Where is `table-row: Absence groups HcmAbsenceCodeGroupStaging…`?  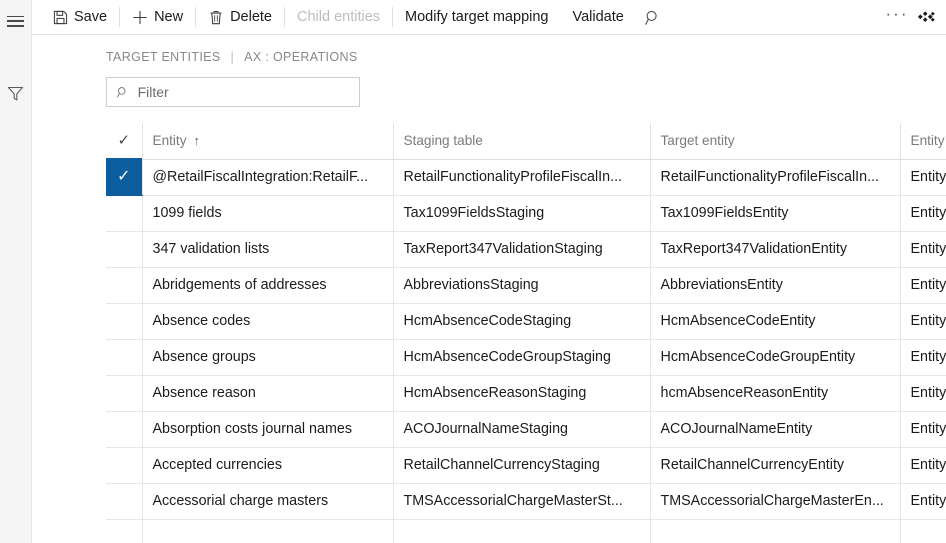
table-row: Absence groups HcmAbsenceCodeGroupStaging… is located at coordinates (526, 357).